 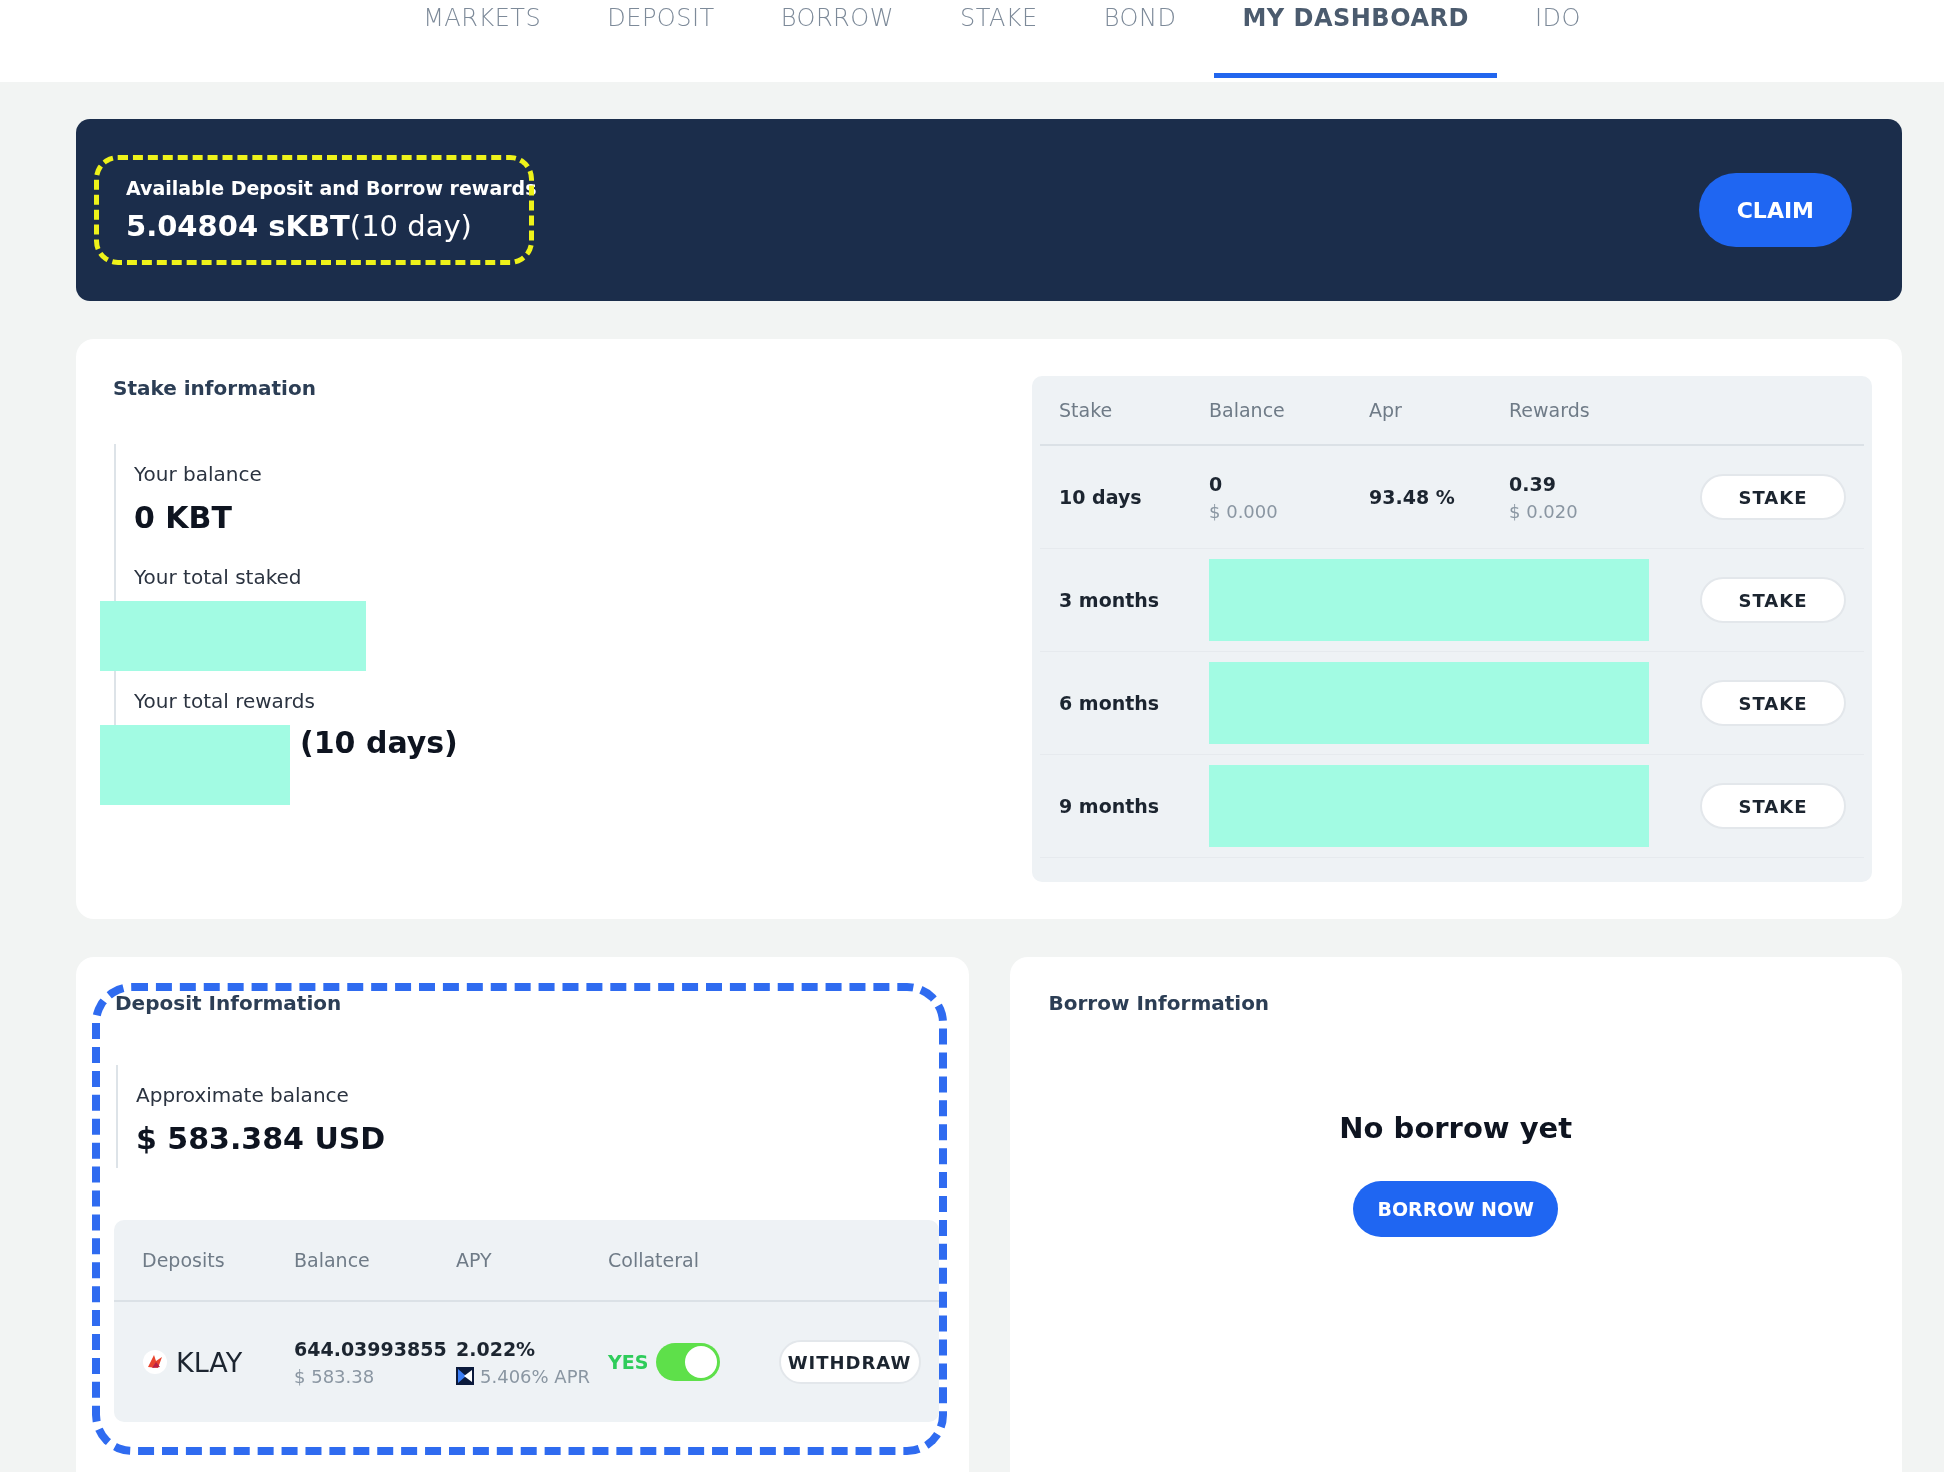 What do you see at coordinates (482, 39) in the screenshot?
I see `nav-tab: MARKETS` at bounding box center [482, 39].